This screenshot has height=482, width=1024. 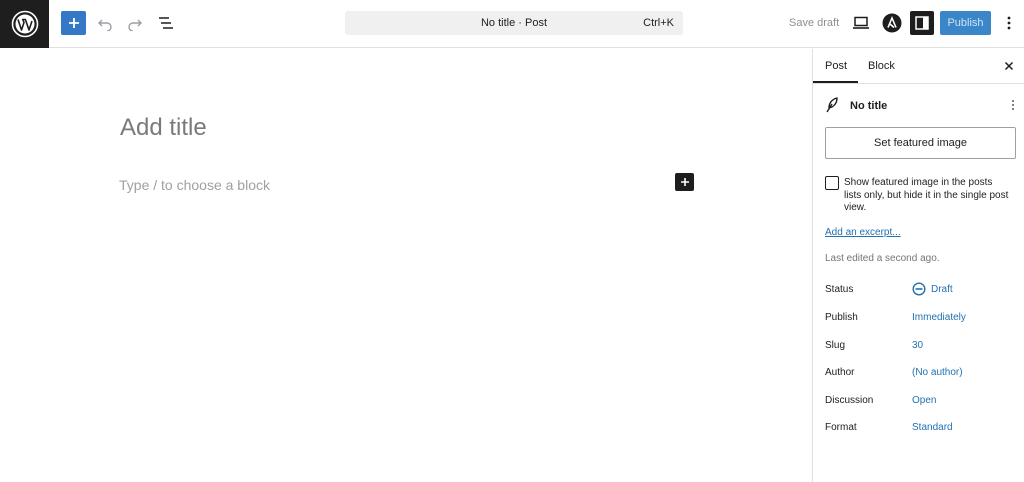 I want to click on wordpress-logo-icon, so click(x=24, y=24).